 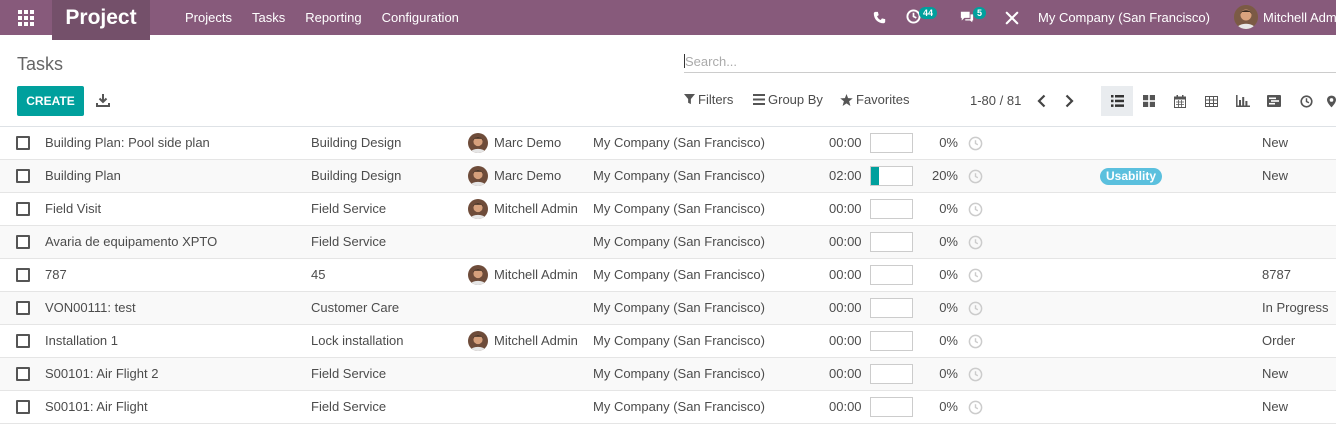 I want to click on graph-view-button, so click(x=1243, y=101).